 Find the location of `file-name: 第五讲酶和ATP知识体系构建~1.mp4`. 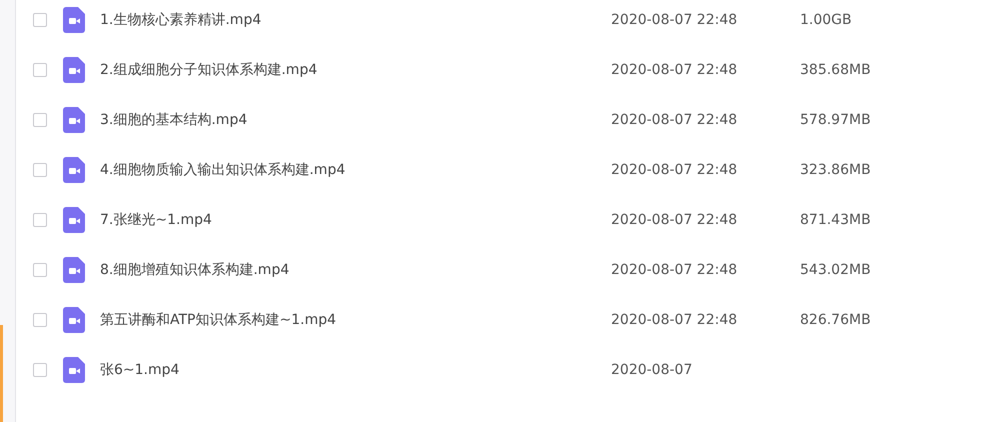

file-name: 第五讲酶和ATP知识体系构建~1.mp4 is located at coordinates (355, 320).